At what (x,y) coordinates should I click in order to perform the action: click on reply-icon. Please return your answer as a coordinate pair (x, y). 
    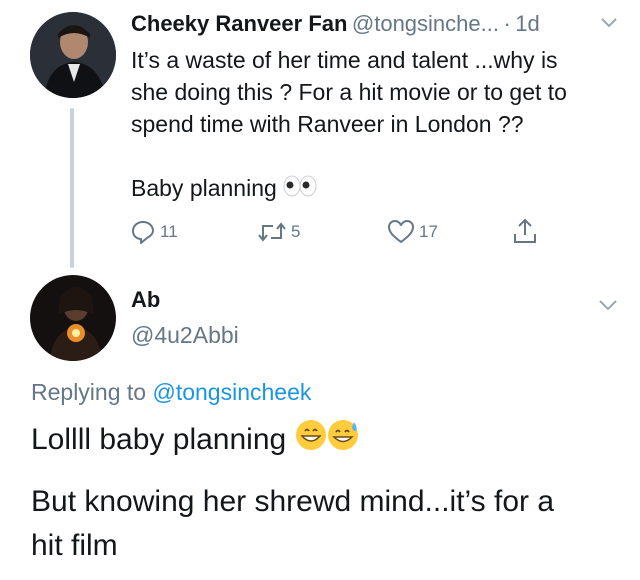
    Looking at the image, I should click on (143, 232).